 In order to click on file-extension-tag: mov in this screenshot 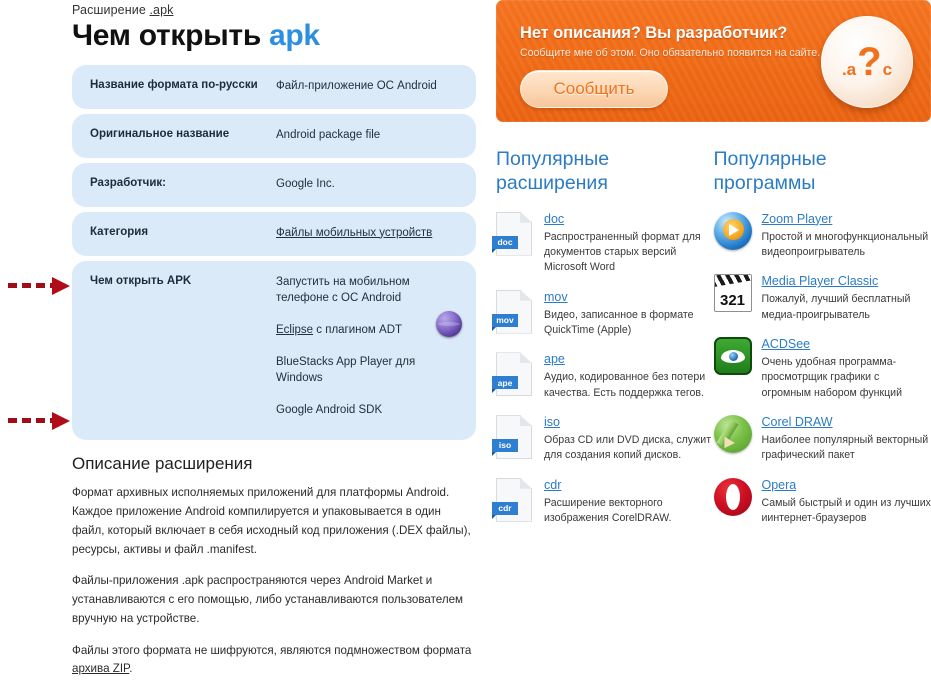, I will do `click(505, 320)`.